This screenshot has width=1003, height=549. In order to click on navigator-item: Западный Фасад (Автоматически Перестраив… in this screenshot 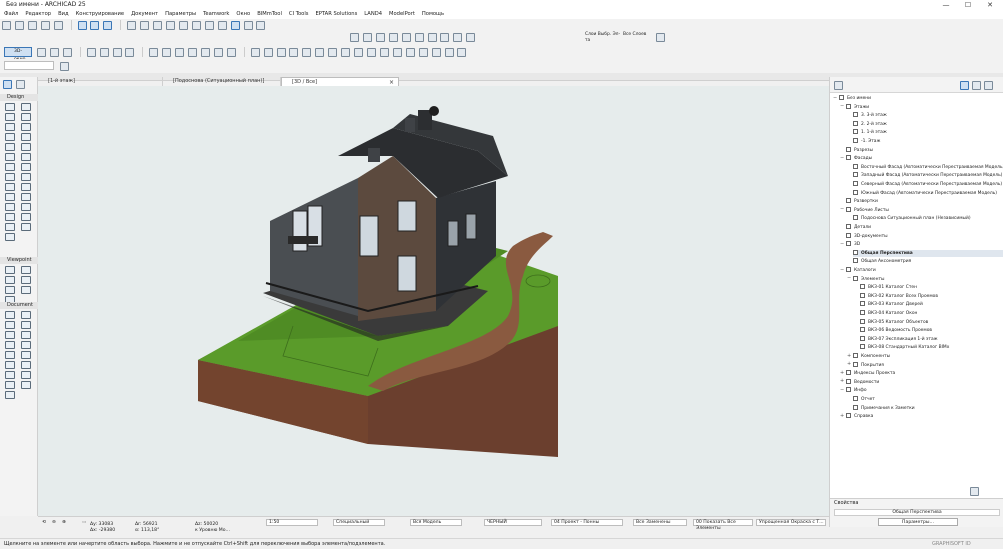, I will do `click(927, 175)`.